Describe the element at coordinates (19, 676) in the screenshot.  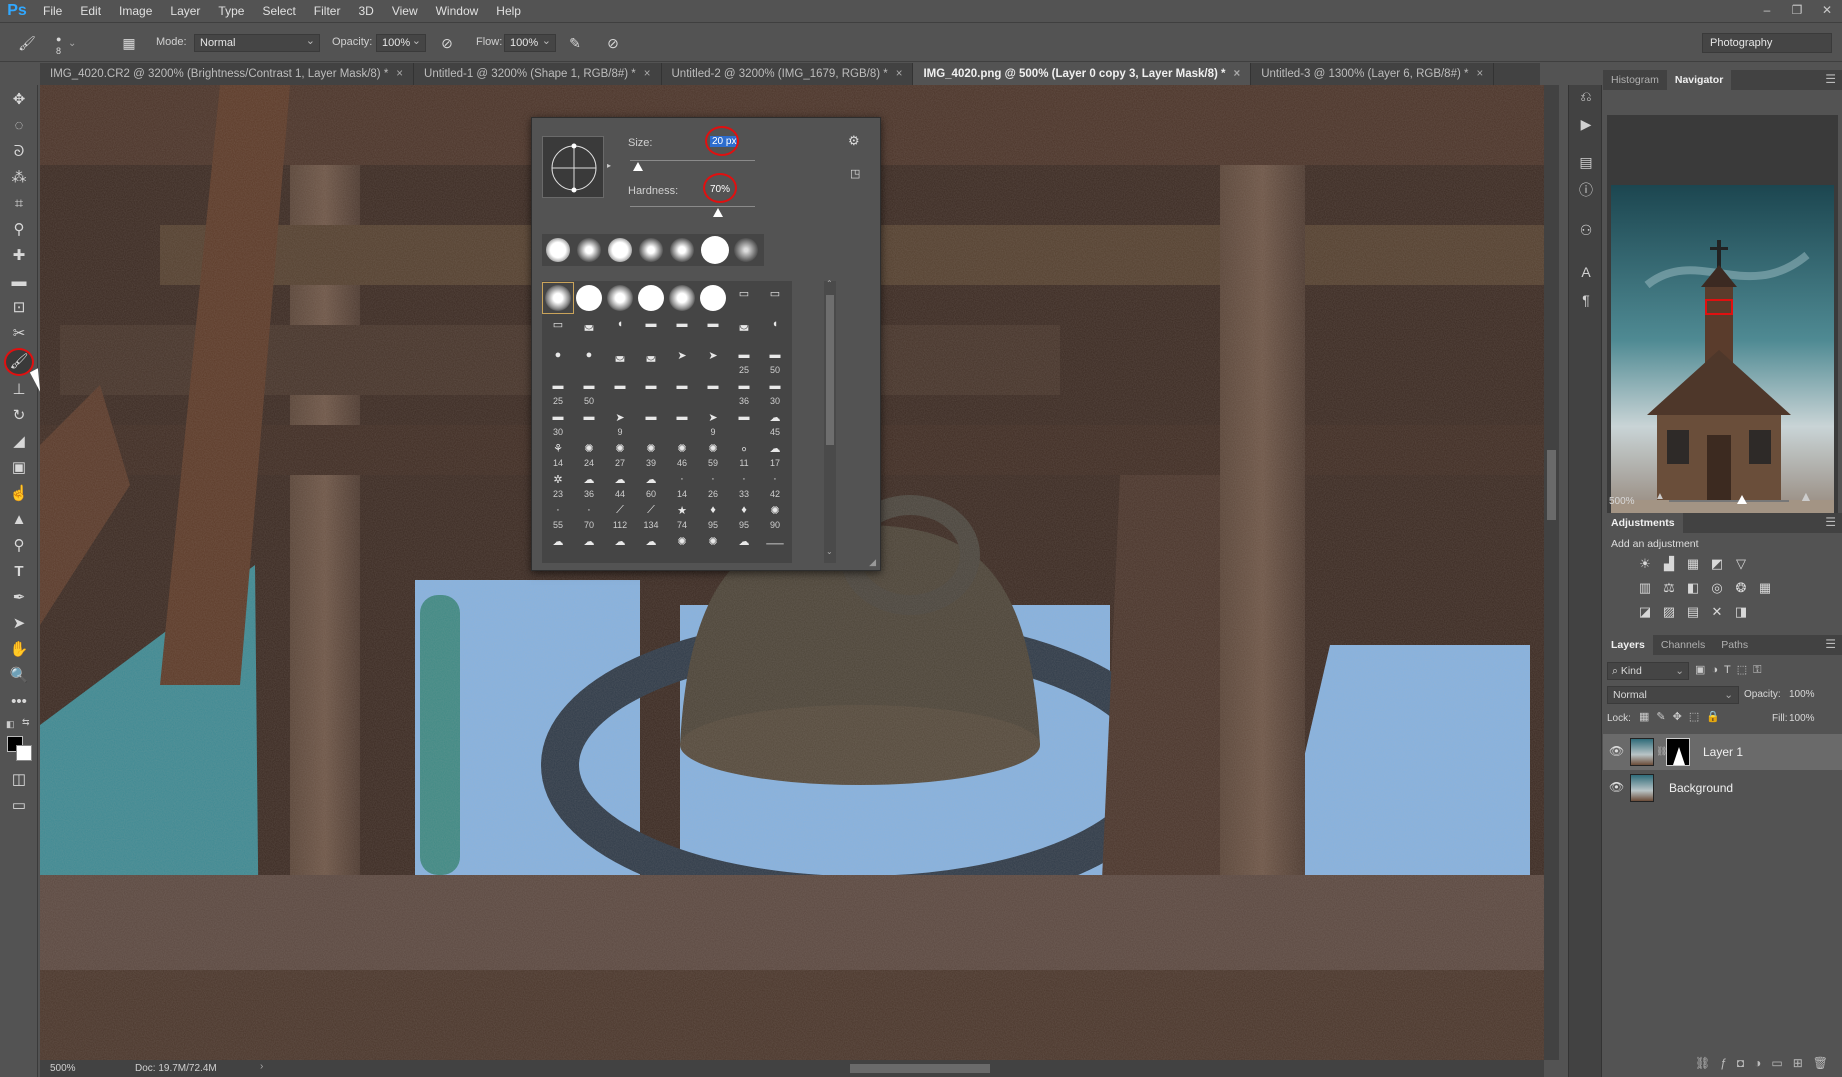
I see `zoom-tool-icon: 🔍` at that location.